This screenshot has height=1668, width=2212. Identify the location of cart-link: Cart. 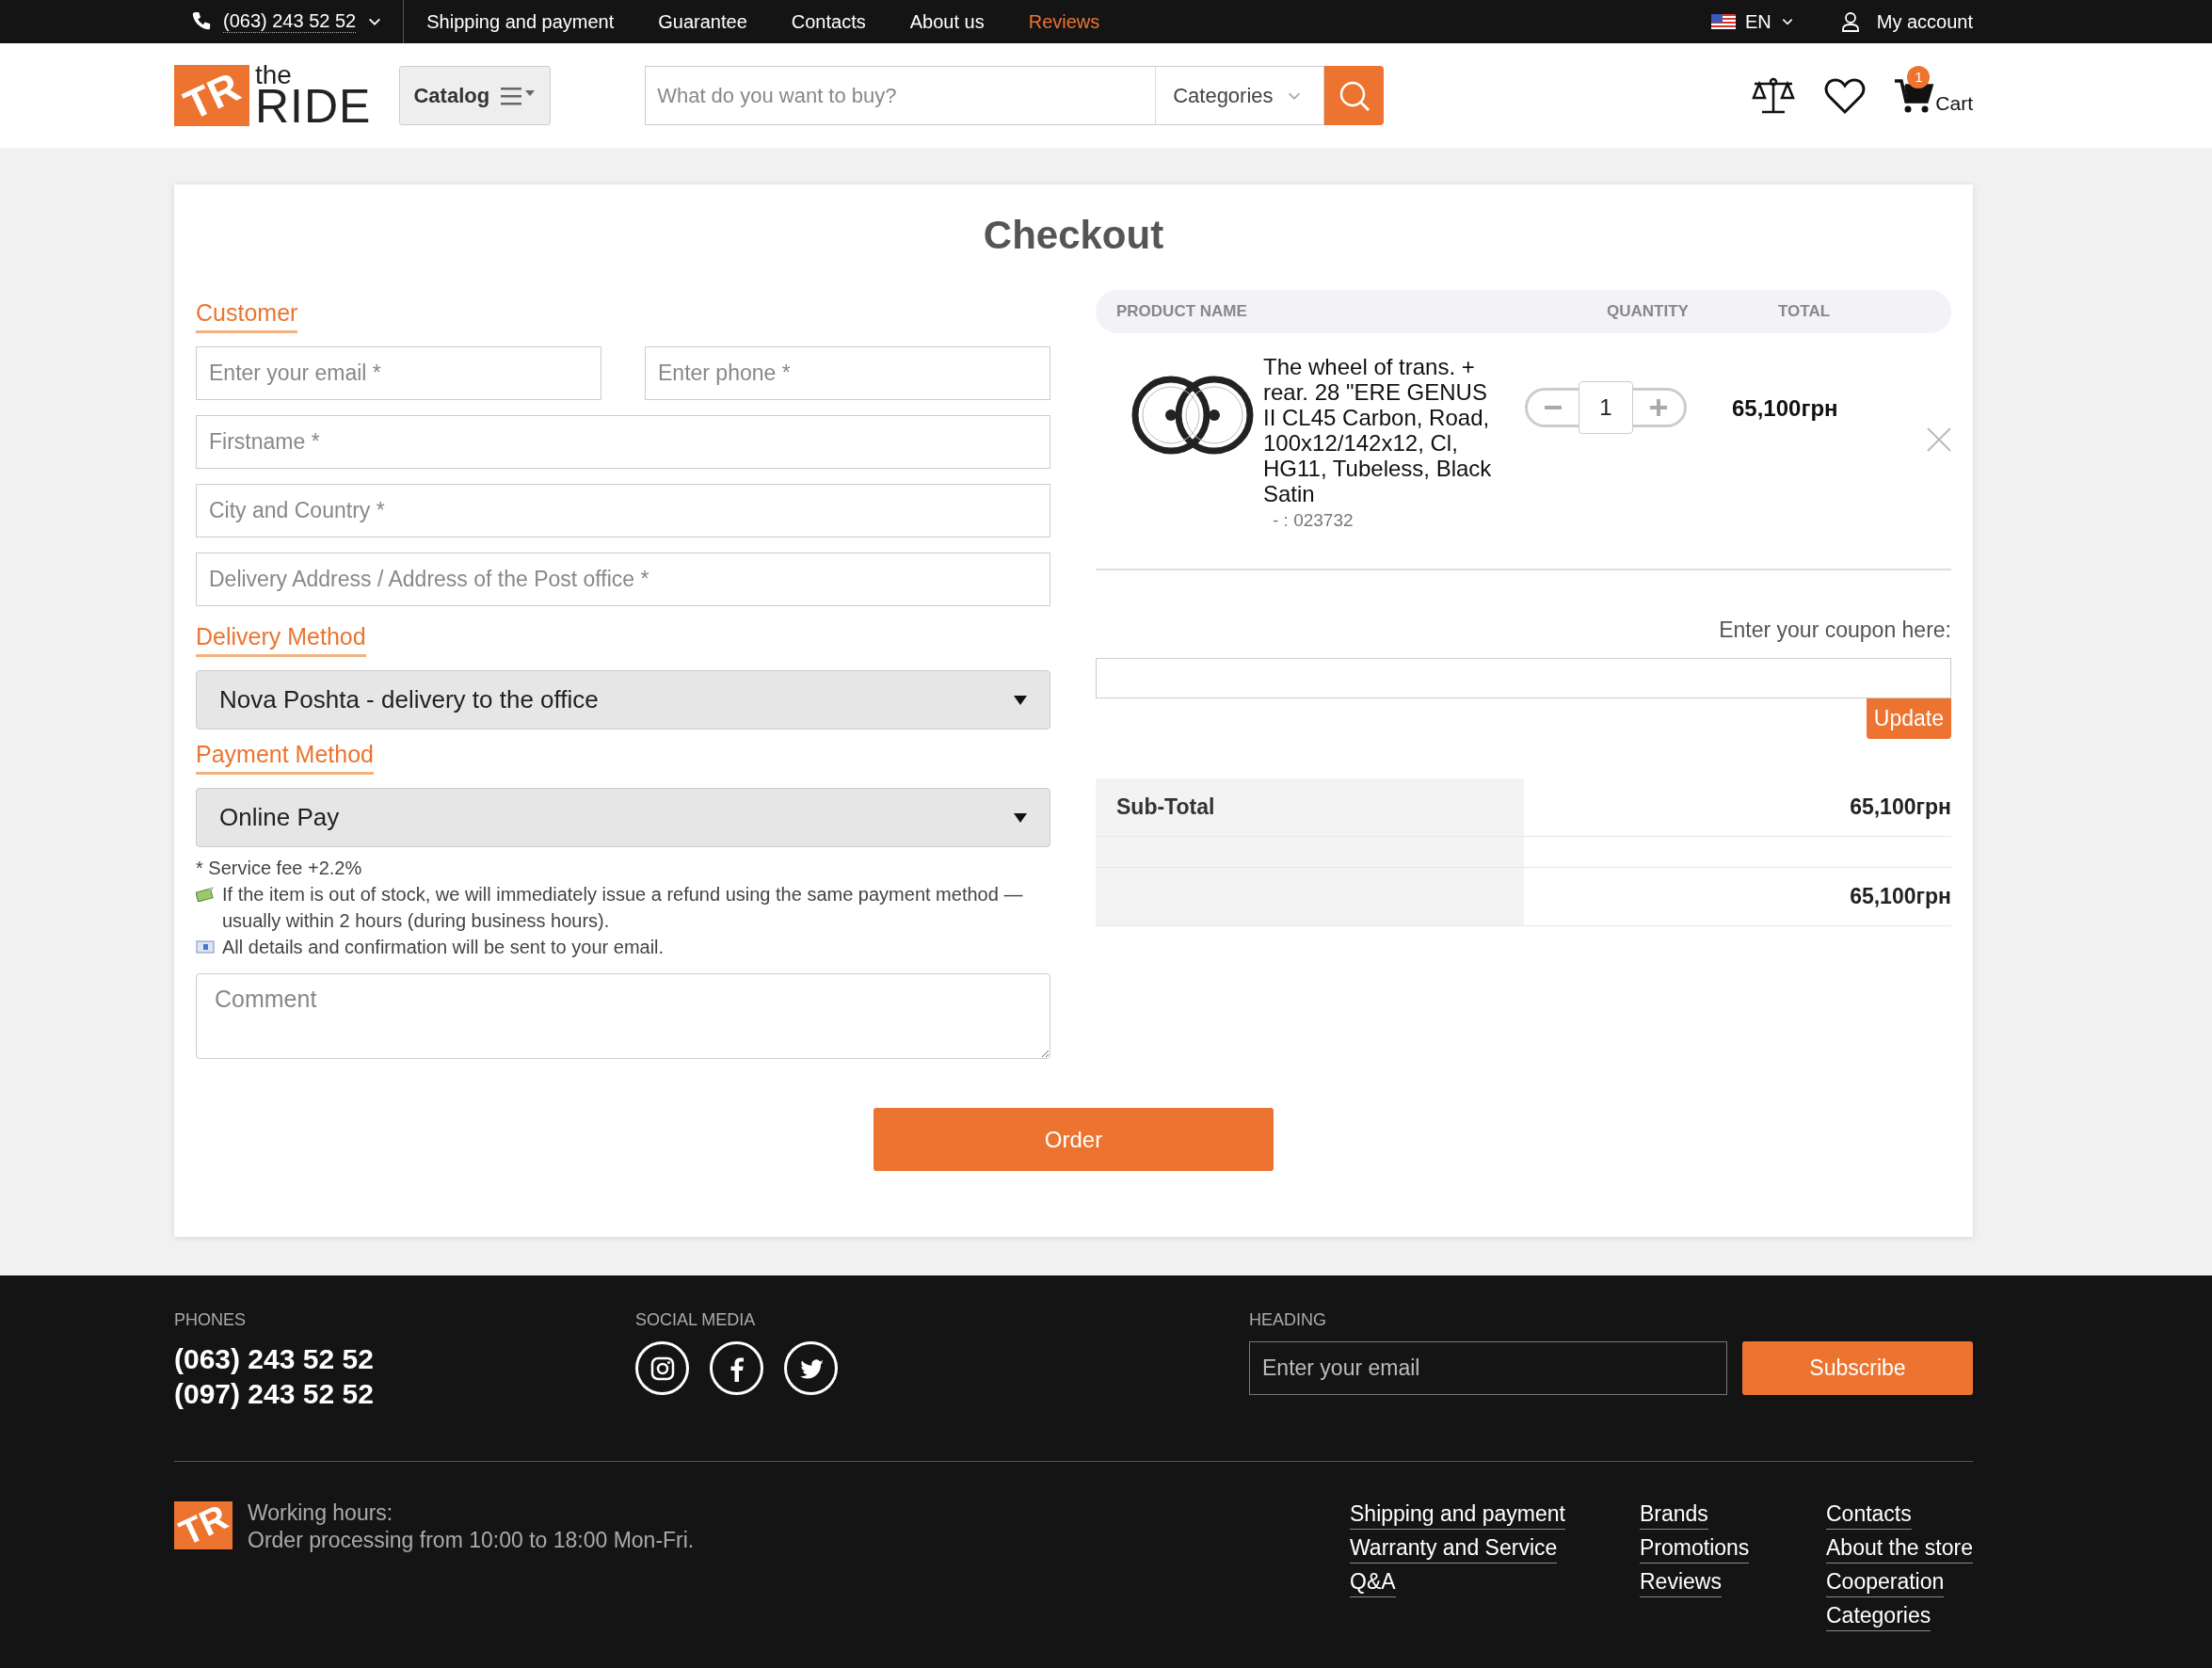
(1954, 103).